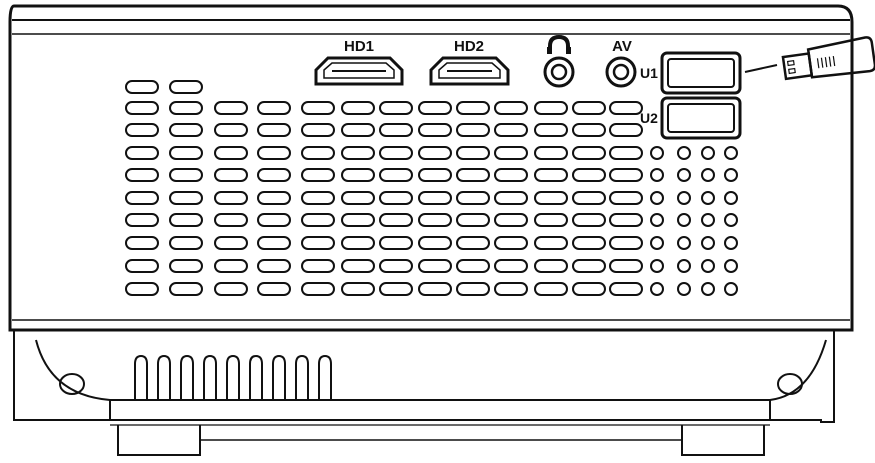 The width and height of the screenshot is (875, 463). What do you see at coordinates (469, 71) in the screenshot?
I see `hdmi2-port` at bounding box center [469, 71].